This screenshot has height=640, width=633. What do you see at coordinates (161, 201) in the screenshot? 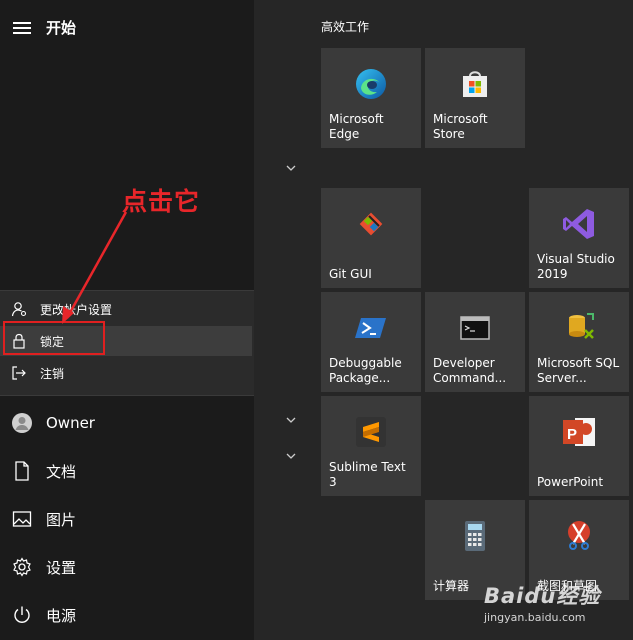
I see `annotation-text: 点击它` at bounding box center [161, 201].